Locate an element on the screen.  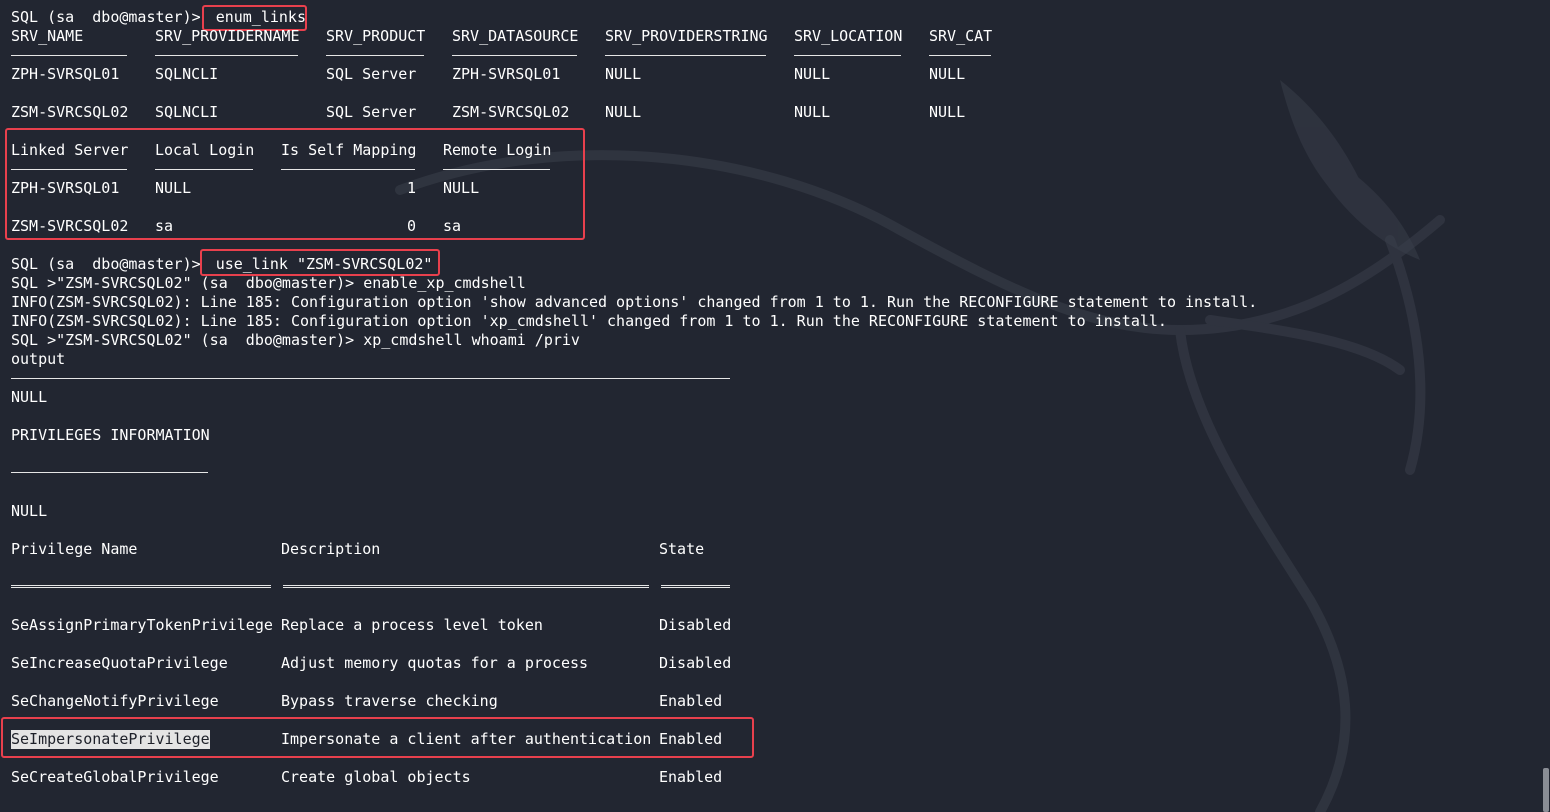
scrollbar-thumb is located at coordinates (1546, 790).